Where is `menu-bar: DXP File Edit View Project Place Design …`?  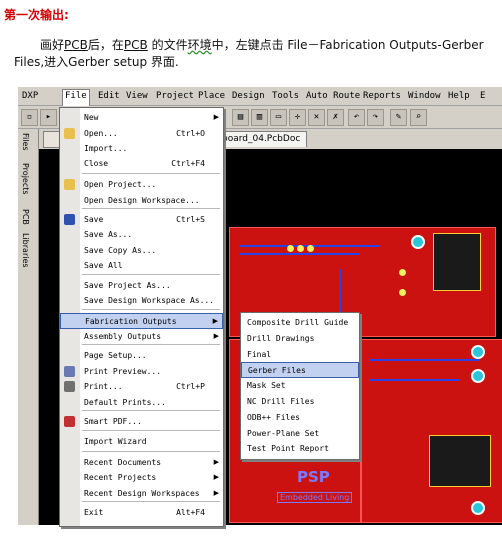 menu-bar: DXP File Edit View Project Place Design … is located at coordinates (260, 97).